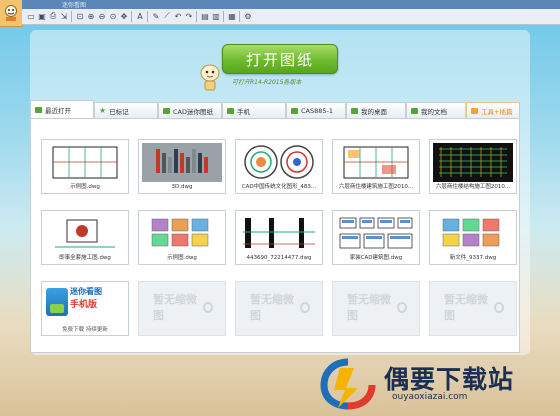  What do you see at coordinates (493, 110) in the screenshot?
I see `tab-7: 工具+插篇` at bounding box center [493, 110].